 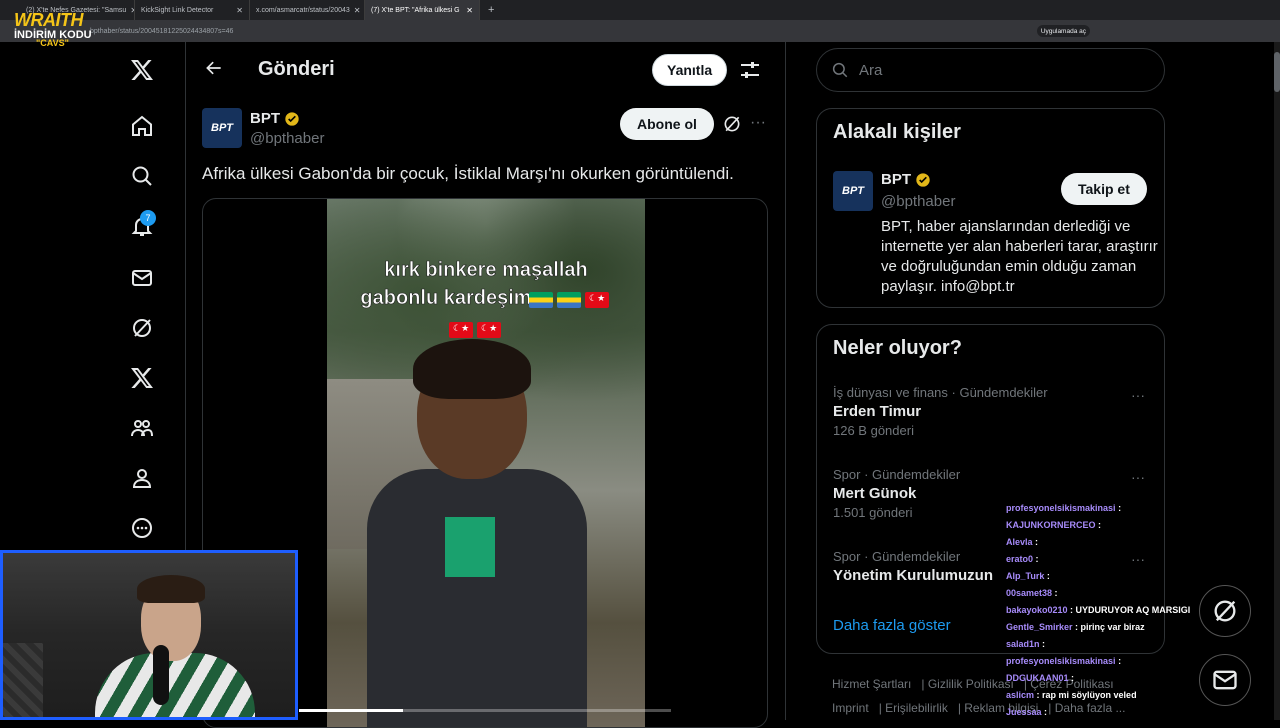 What do you see at coordinates (23, 680) in the screenshot?
I see `acoustic-foam` at bounding box center [23, 680].